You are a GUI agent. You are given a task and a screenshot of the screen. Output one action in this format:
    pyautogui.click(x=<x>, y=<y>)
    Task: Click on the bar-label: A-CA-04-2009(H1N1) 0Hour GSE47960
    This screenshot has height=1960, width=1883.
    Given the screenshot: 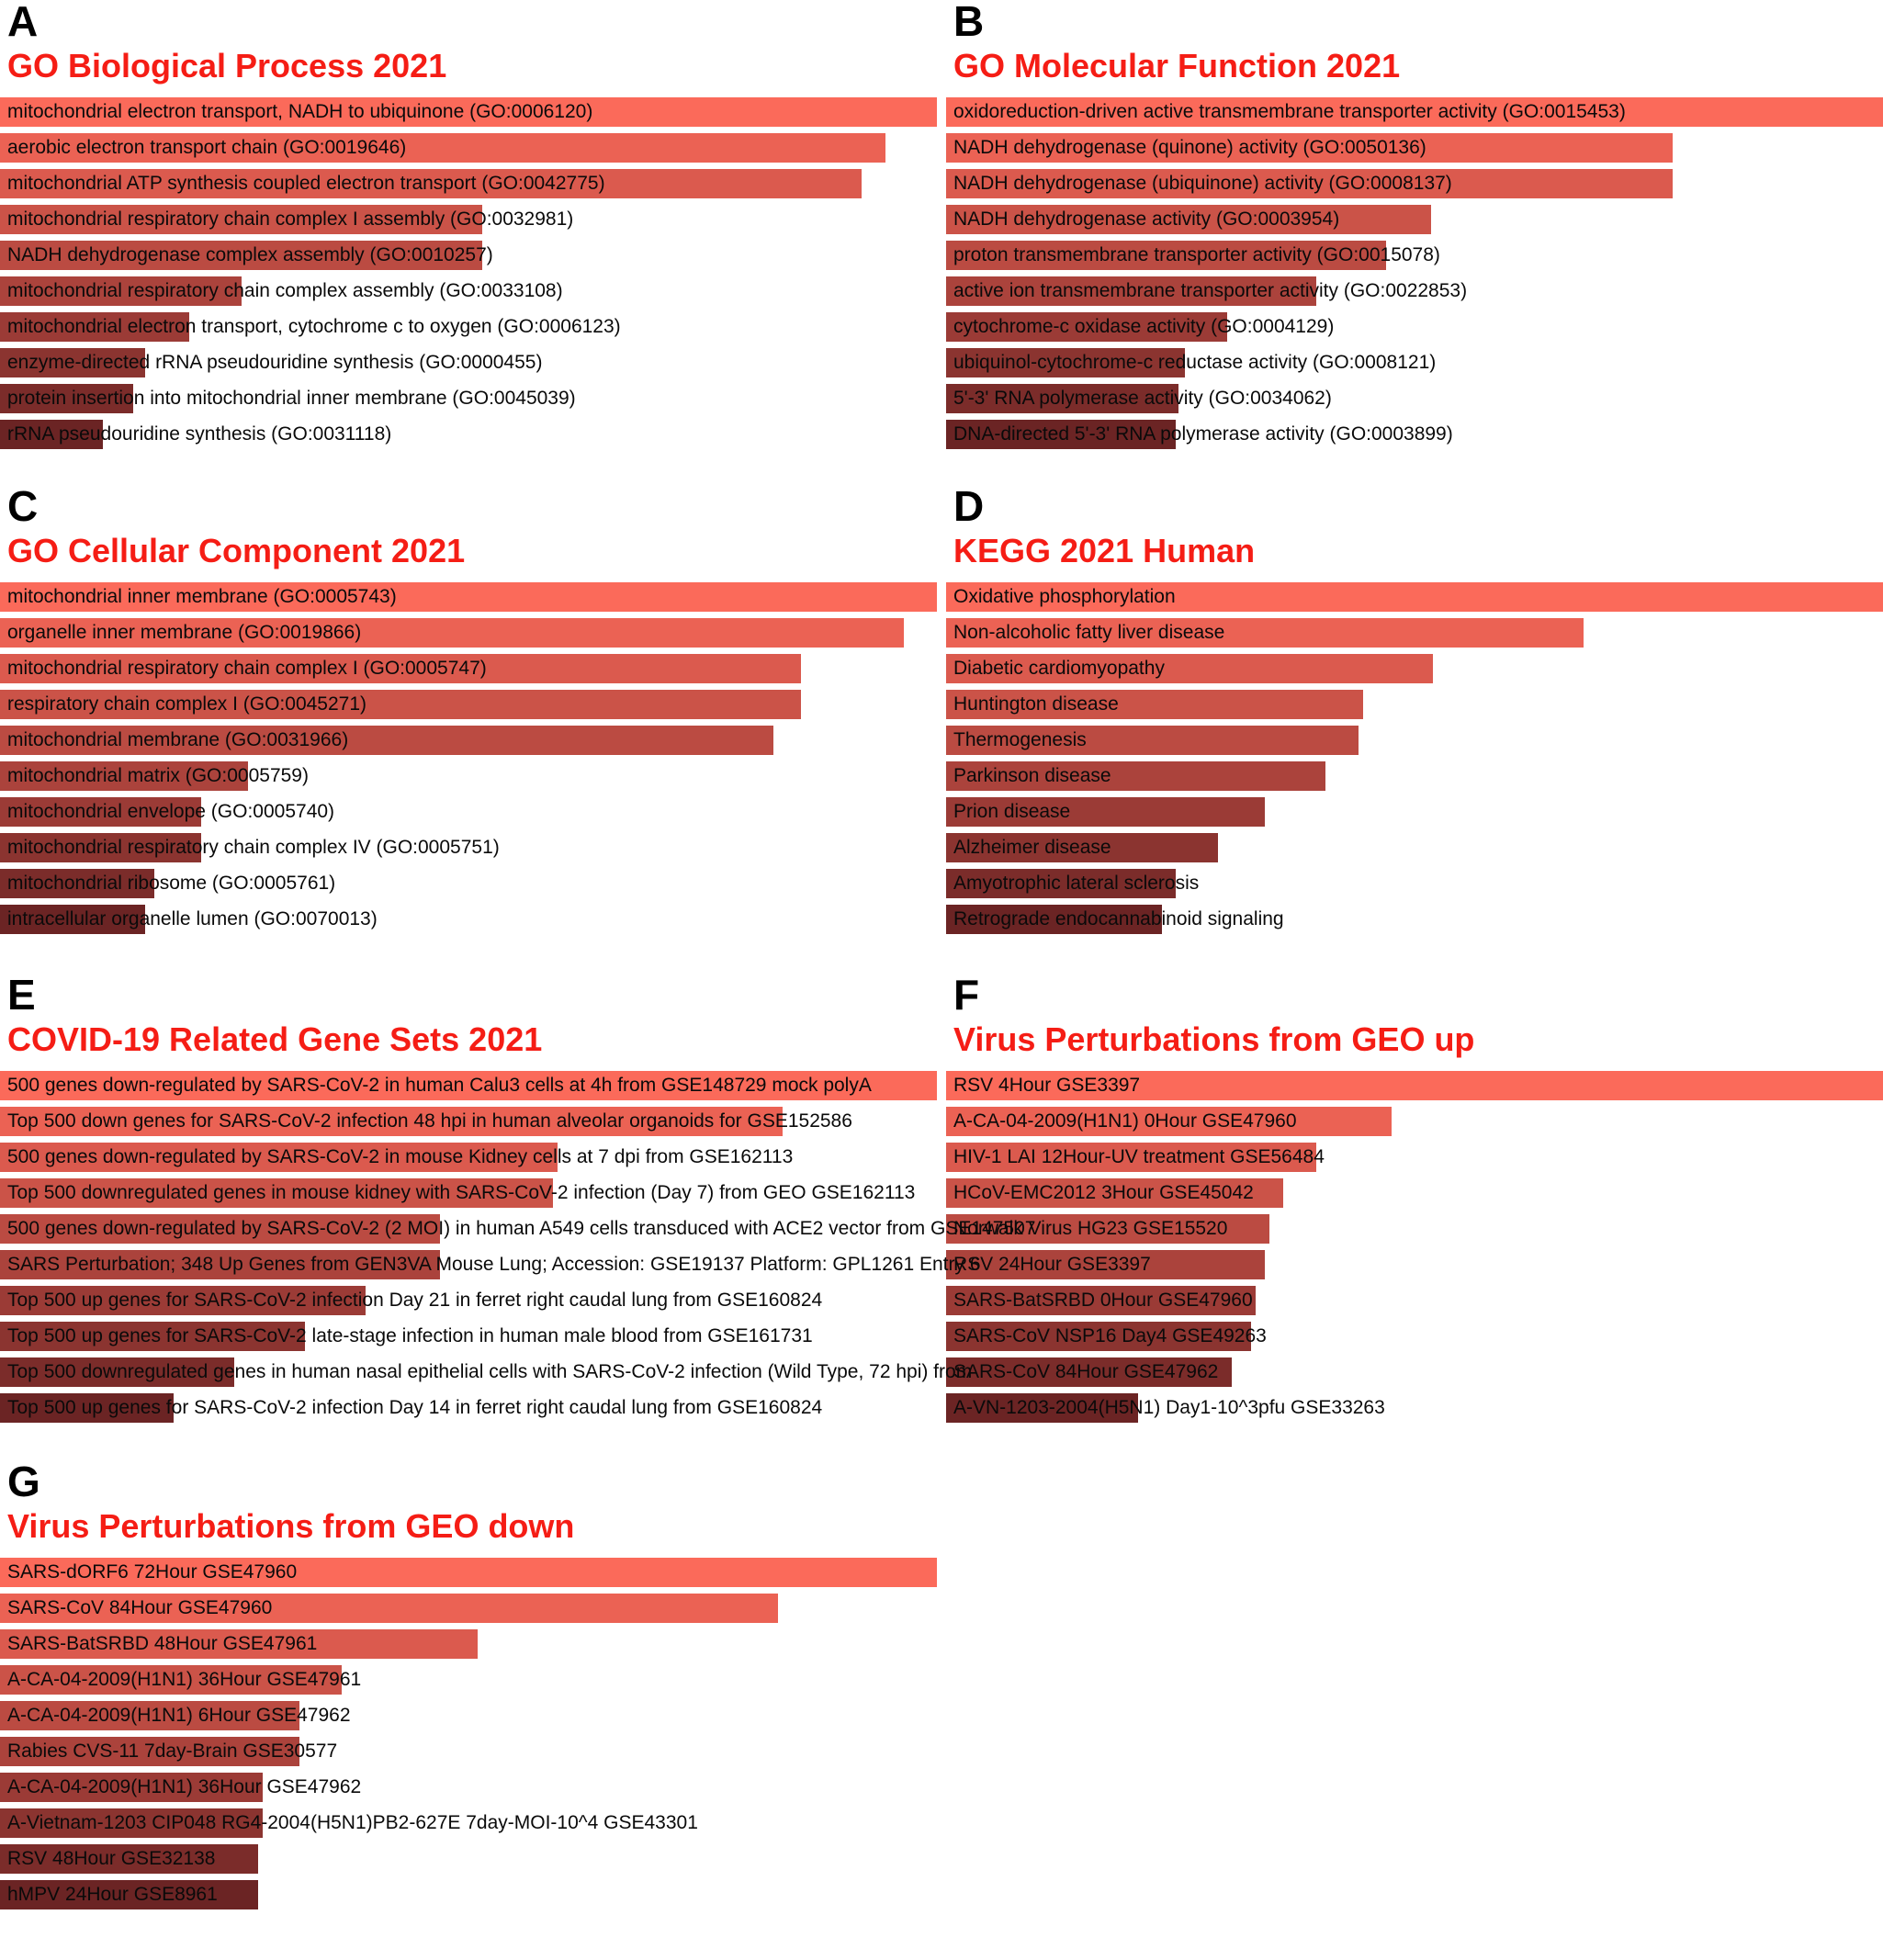 What is the action you would take?
    pyautogui.click(x=1125, y=1121)
    